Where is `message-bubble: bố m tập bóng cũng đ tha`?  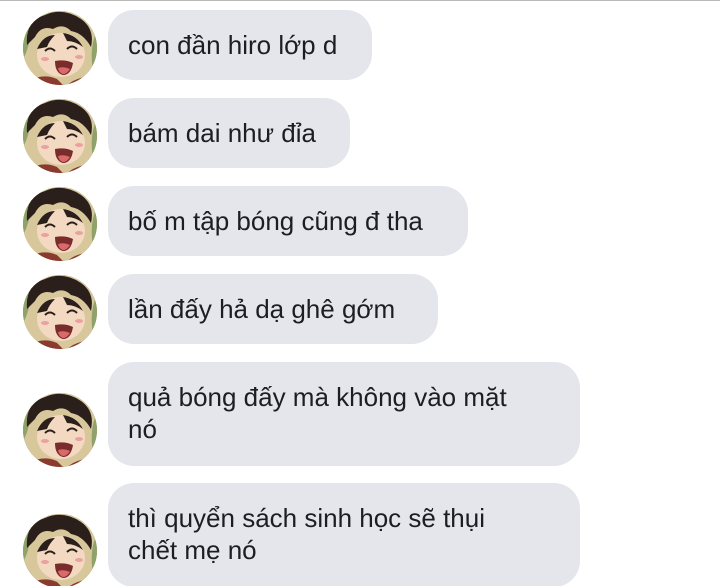
message-bubble: bố m tập bóng cũng đ tha is located at coordinates (288, 221).